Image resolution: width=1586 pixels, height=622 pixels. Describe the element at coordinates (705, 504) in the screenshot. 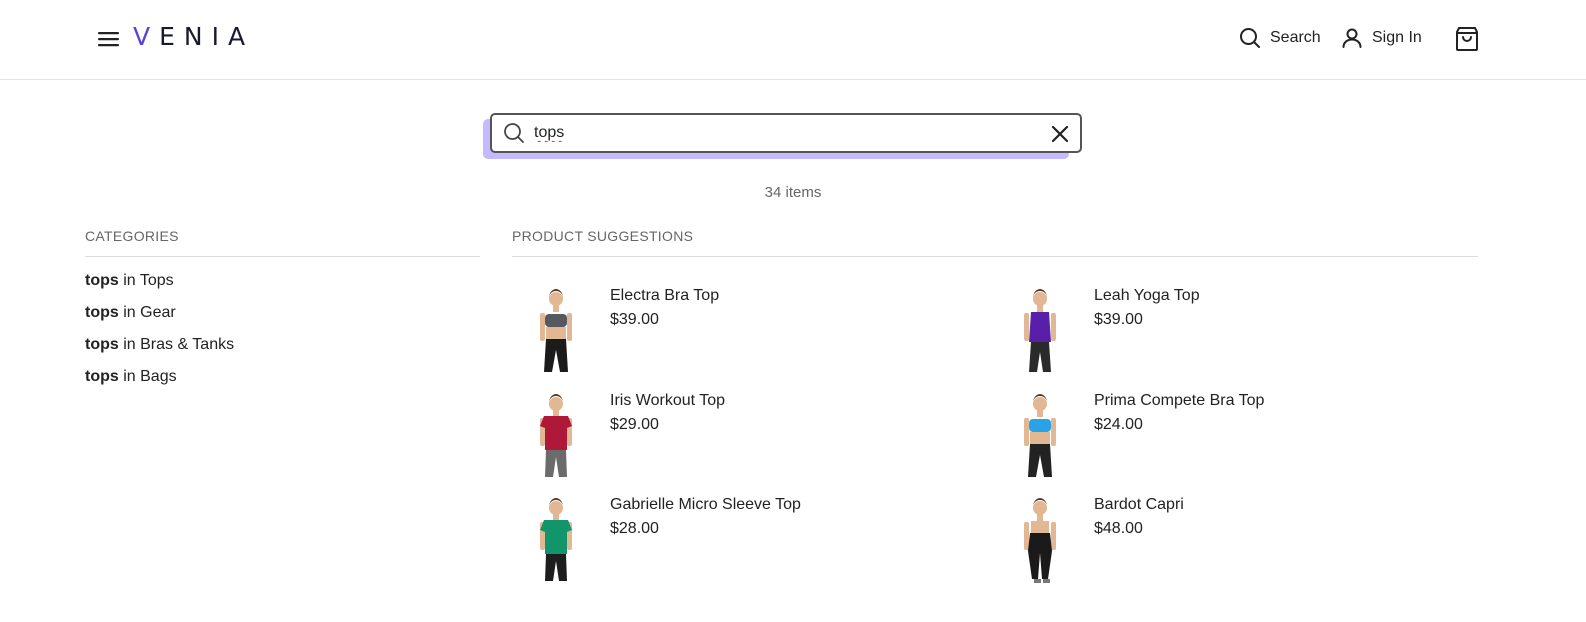

I see `product-name: Gabrielle Micro Sleeve Top` at that location.